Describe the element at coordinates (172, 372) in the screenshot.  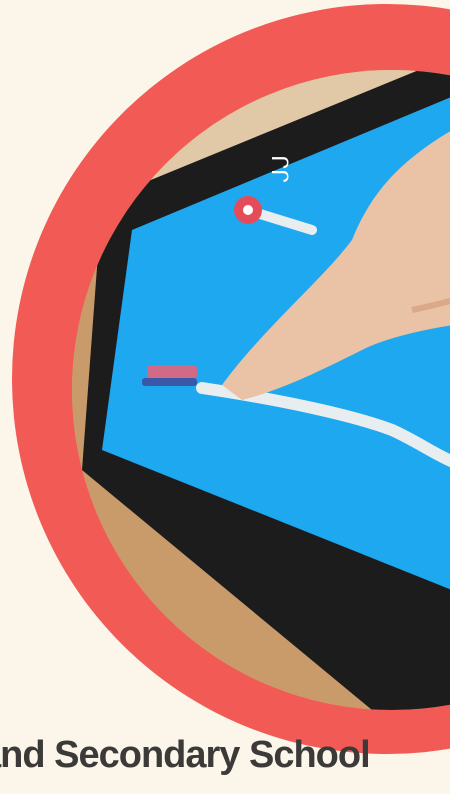
I see `caterpillar` at that location.